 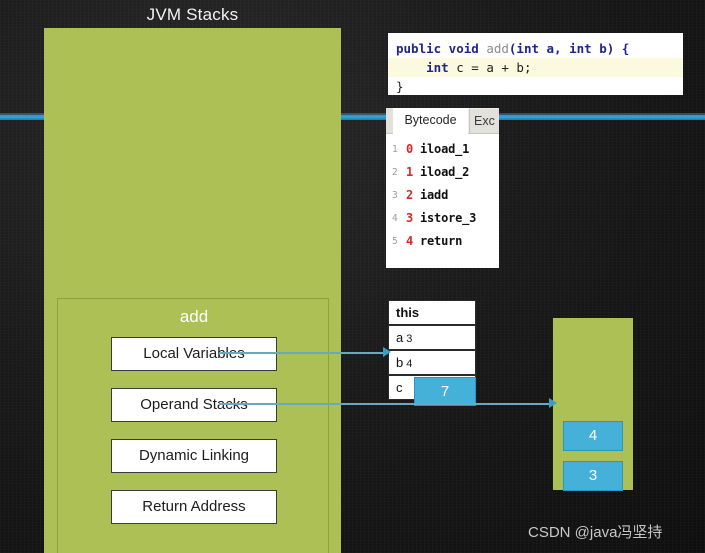 What do you see at coordinates (395, 172) in the screenshot?
I see `bytecode-line-number: 2` at bounding box center [395, 172].